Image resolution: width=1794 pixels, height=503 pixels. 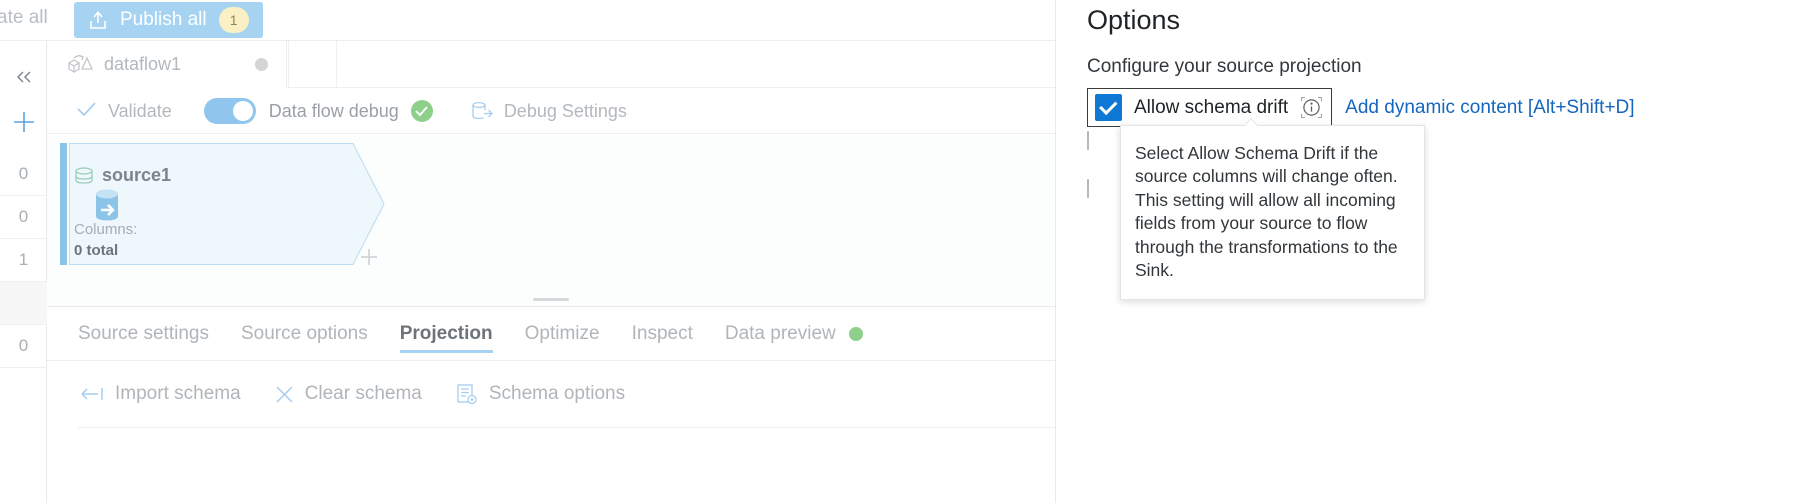 What do you see at coordinates (565, 110) in the screenshot?
I see `debug-settings-label: Debug Settings` at bounding box center [565, 110].